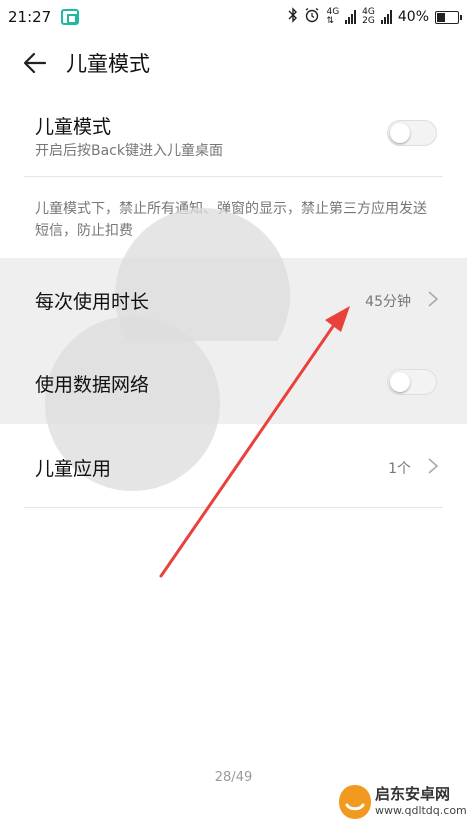  Describe the element at coordinates (73, 469) in the screenshot. I see `kids-apps-label: 儿童应用` at that location.